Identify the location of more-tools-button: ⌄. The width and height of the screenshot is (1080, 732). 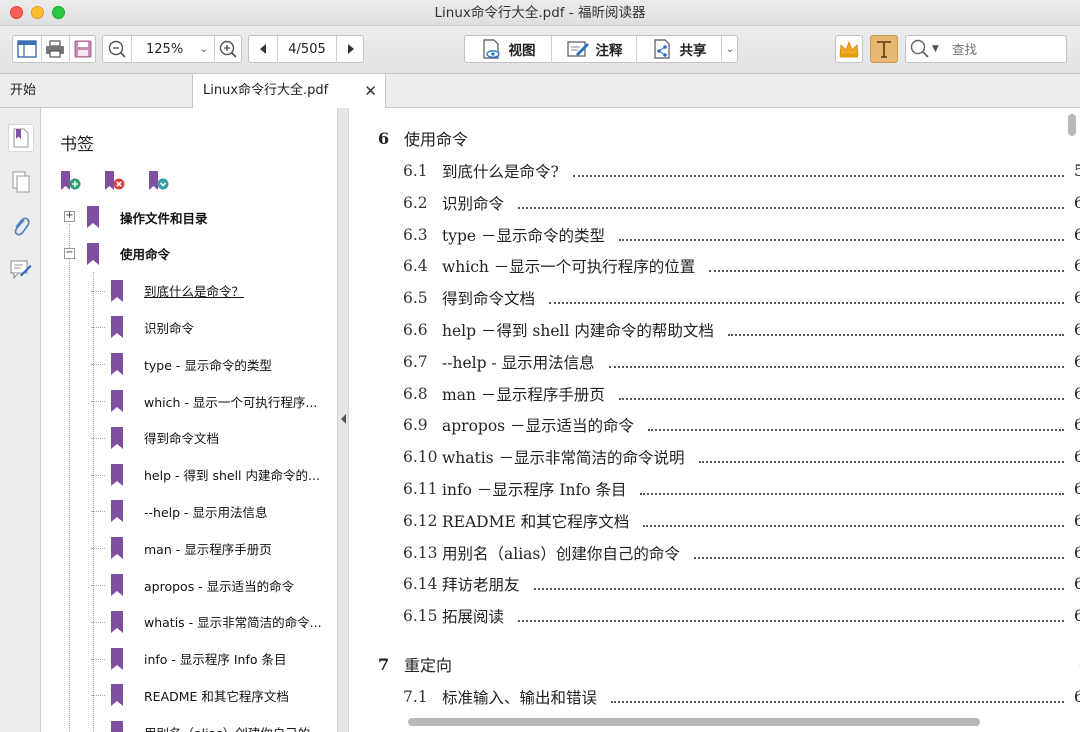
(730, 49).